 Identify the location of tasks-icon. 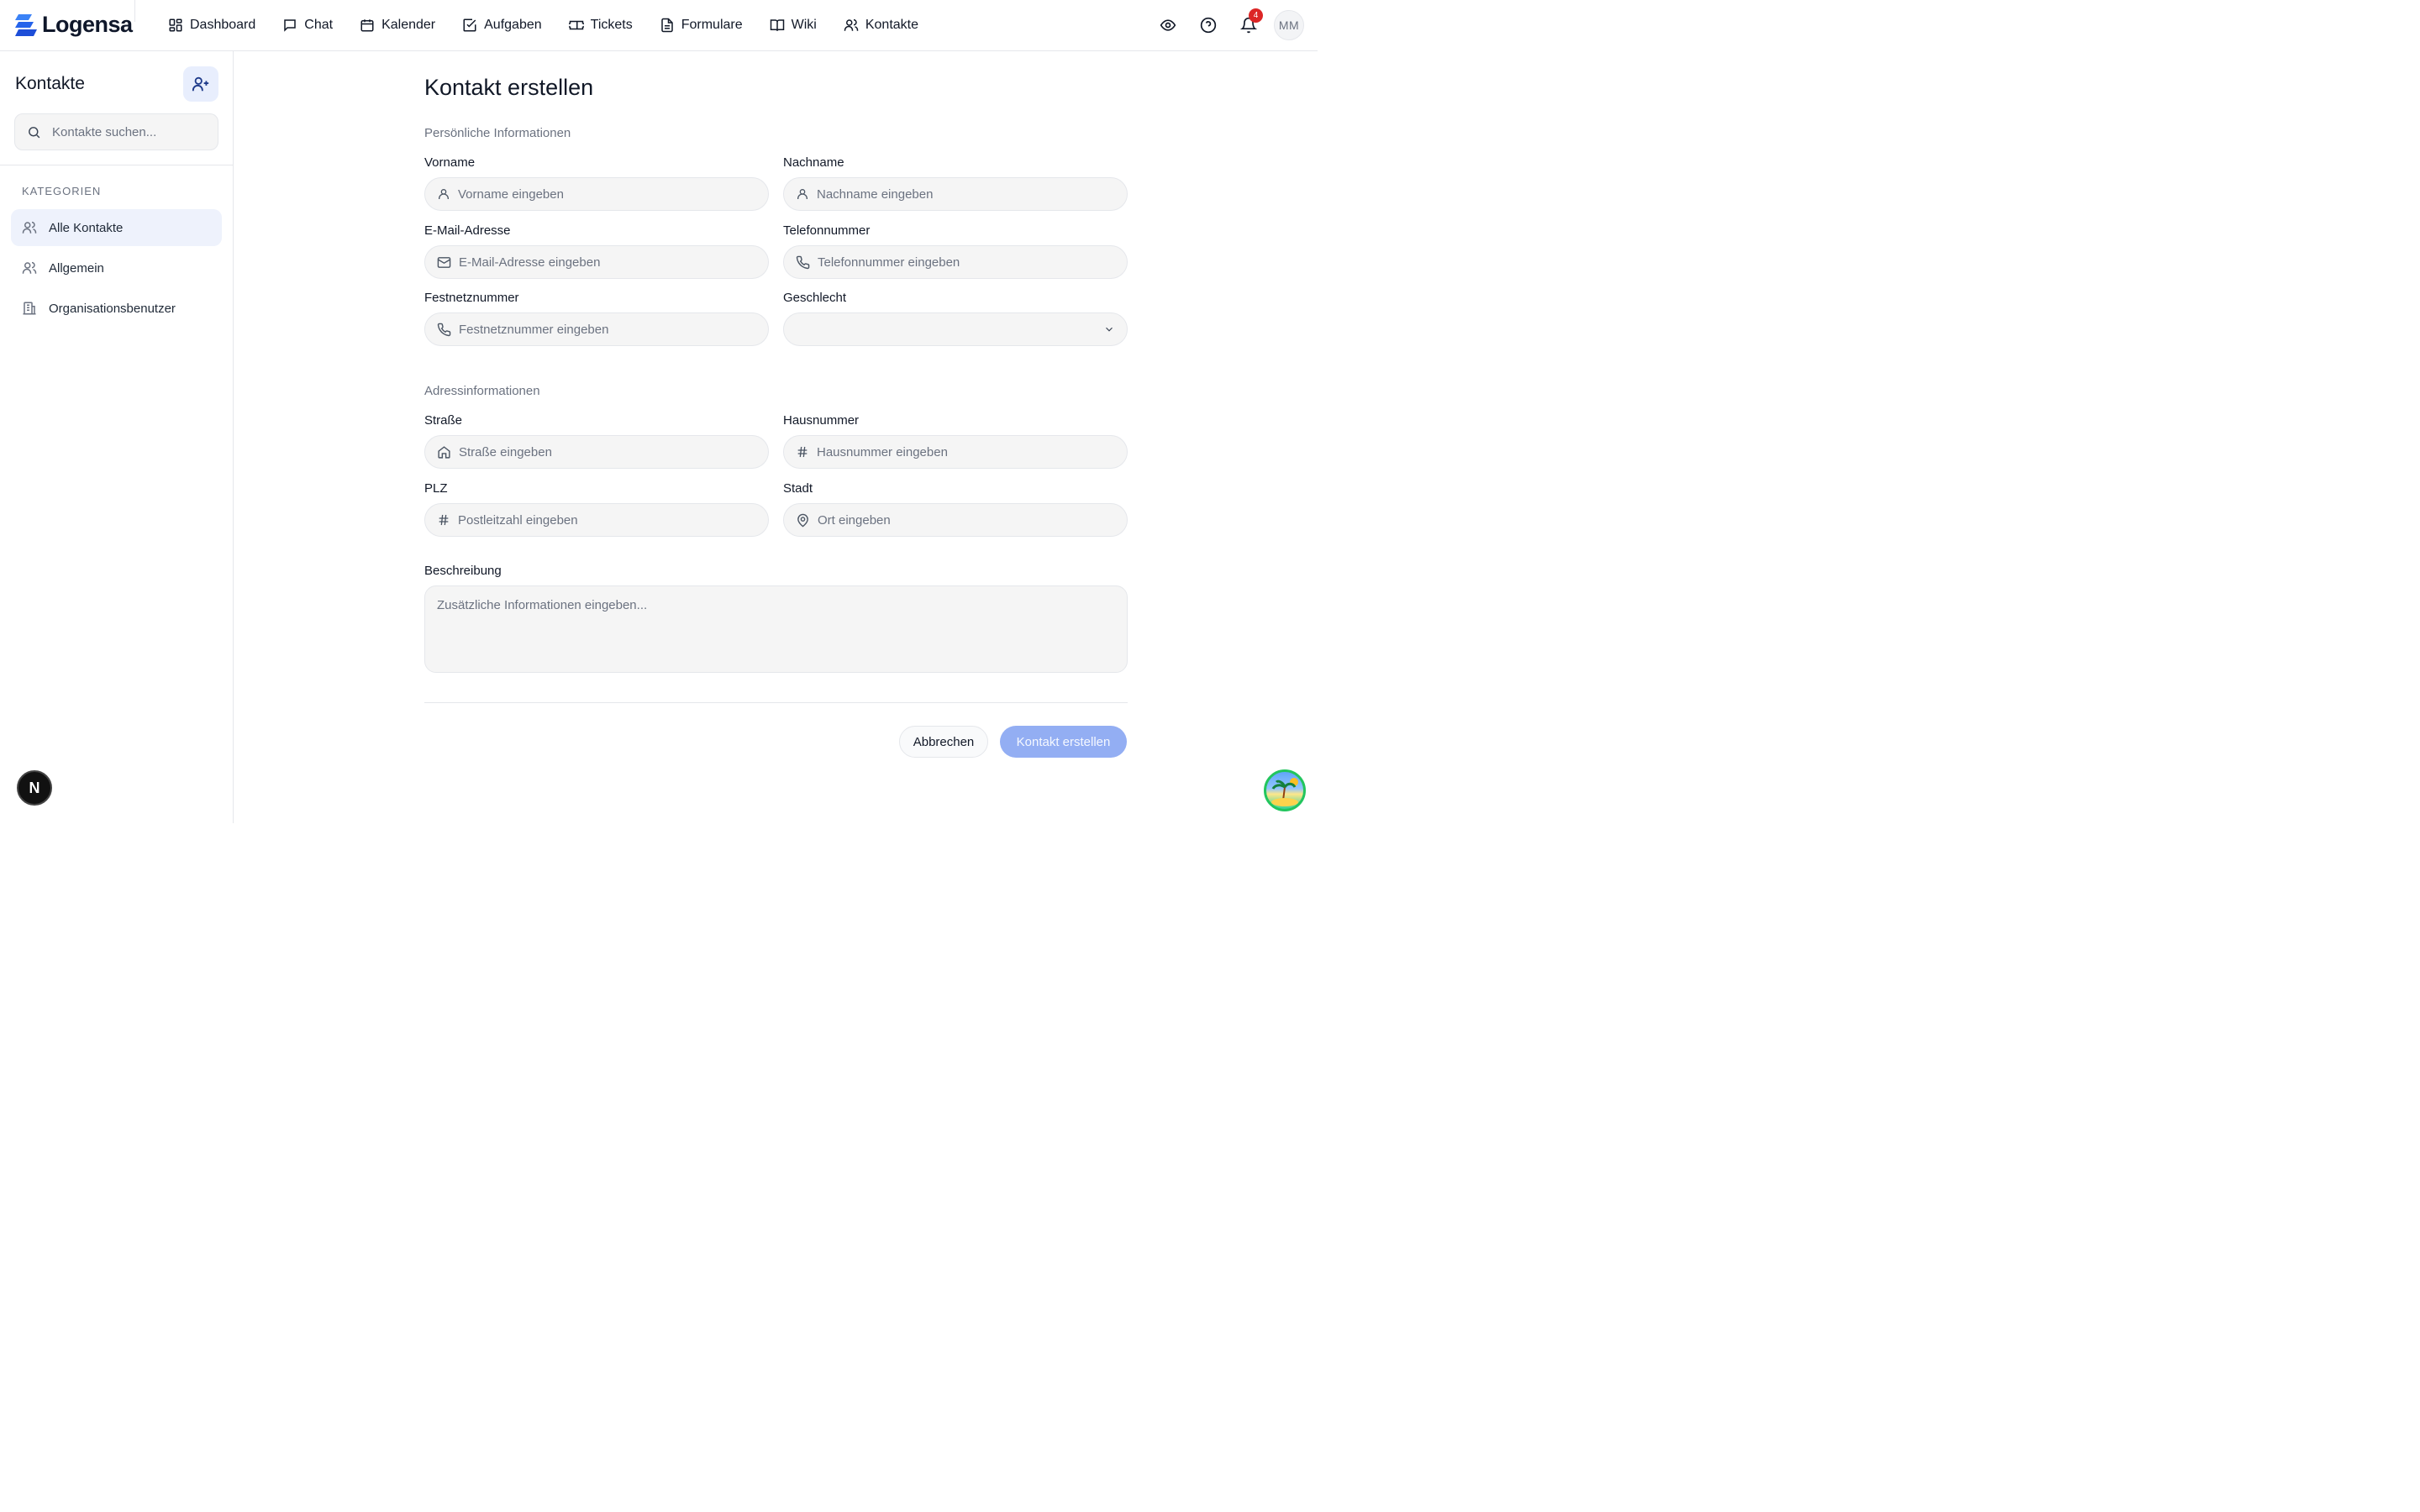
(469, 25).